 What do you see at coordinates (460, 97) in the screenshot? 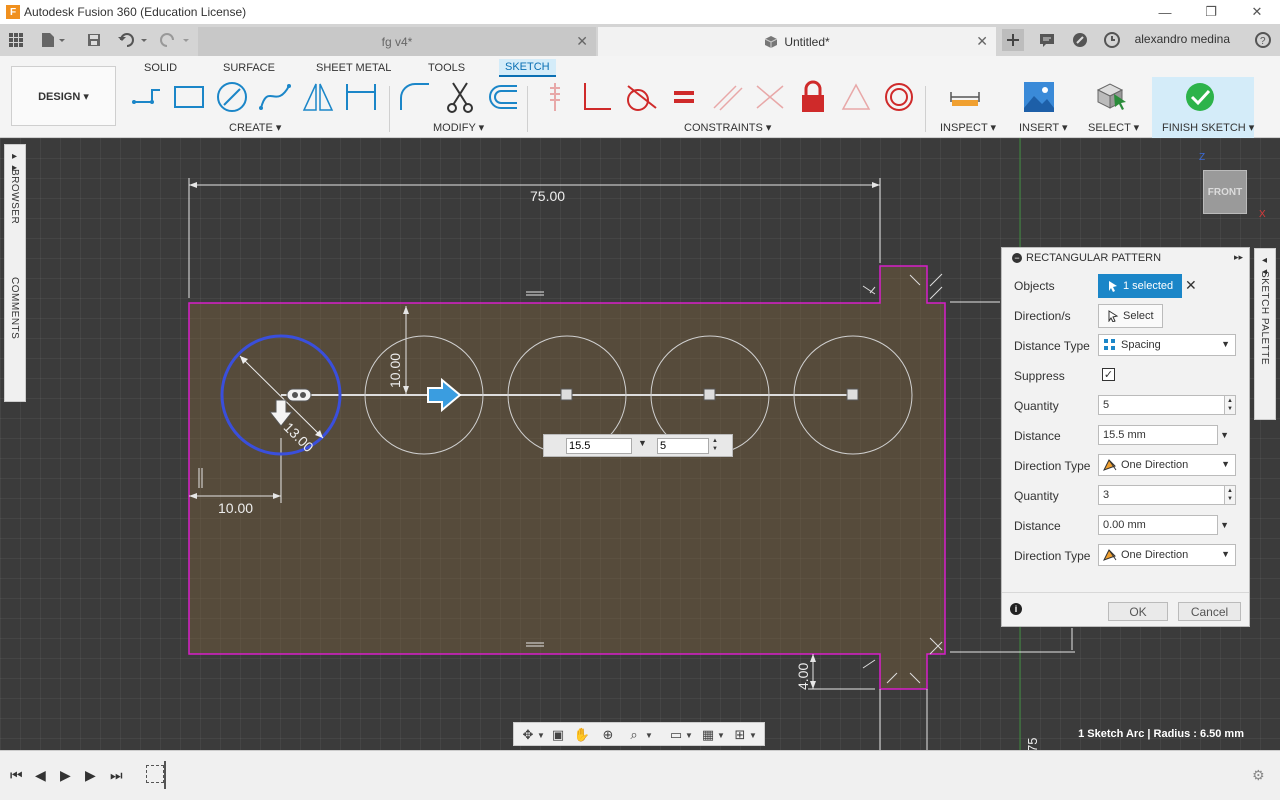
I see `trim-scissors-icon` at bounding box center [460, 97].